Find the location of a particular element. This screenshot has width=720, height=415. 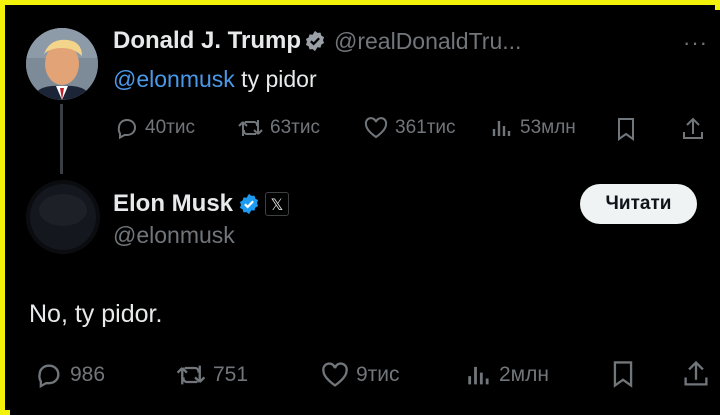

repost-action: 63тис is located at coordinates (278, 128).